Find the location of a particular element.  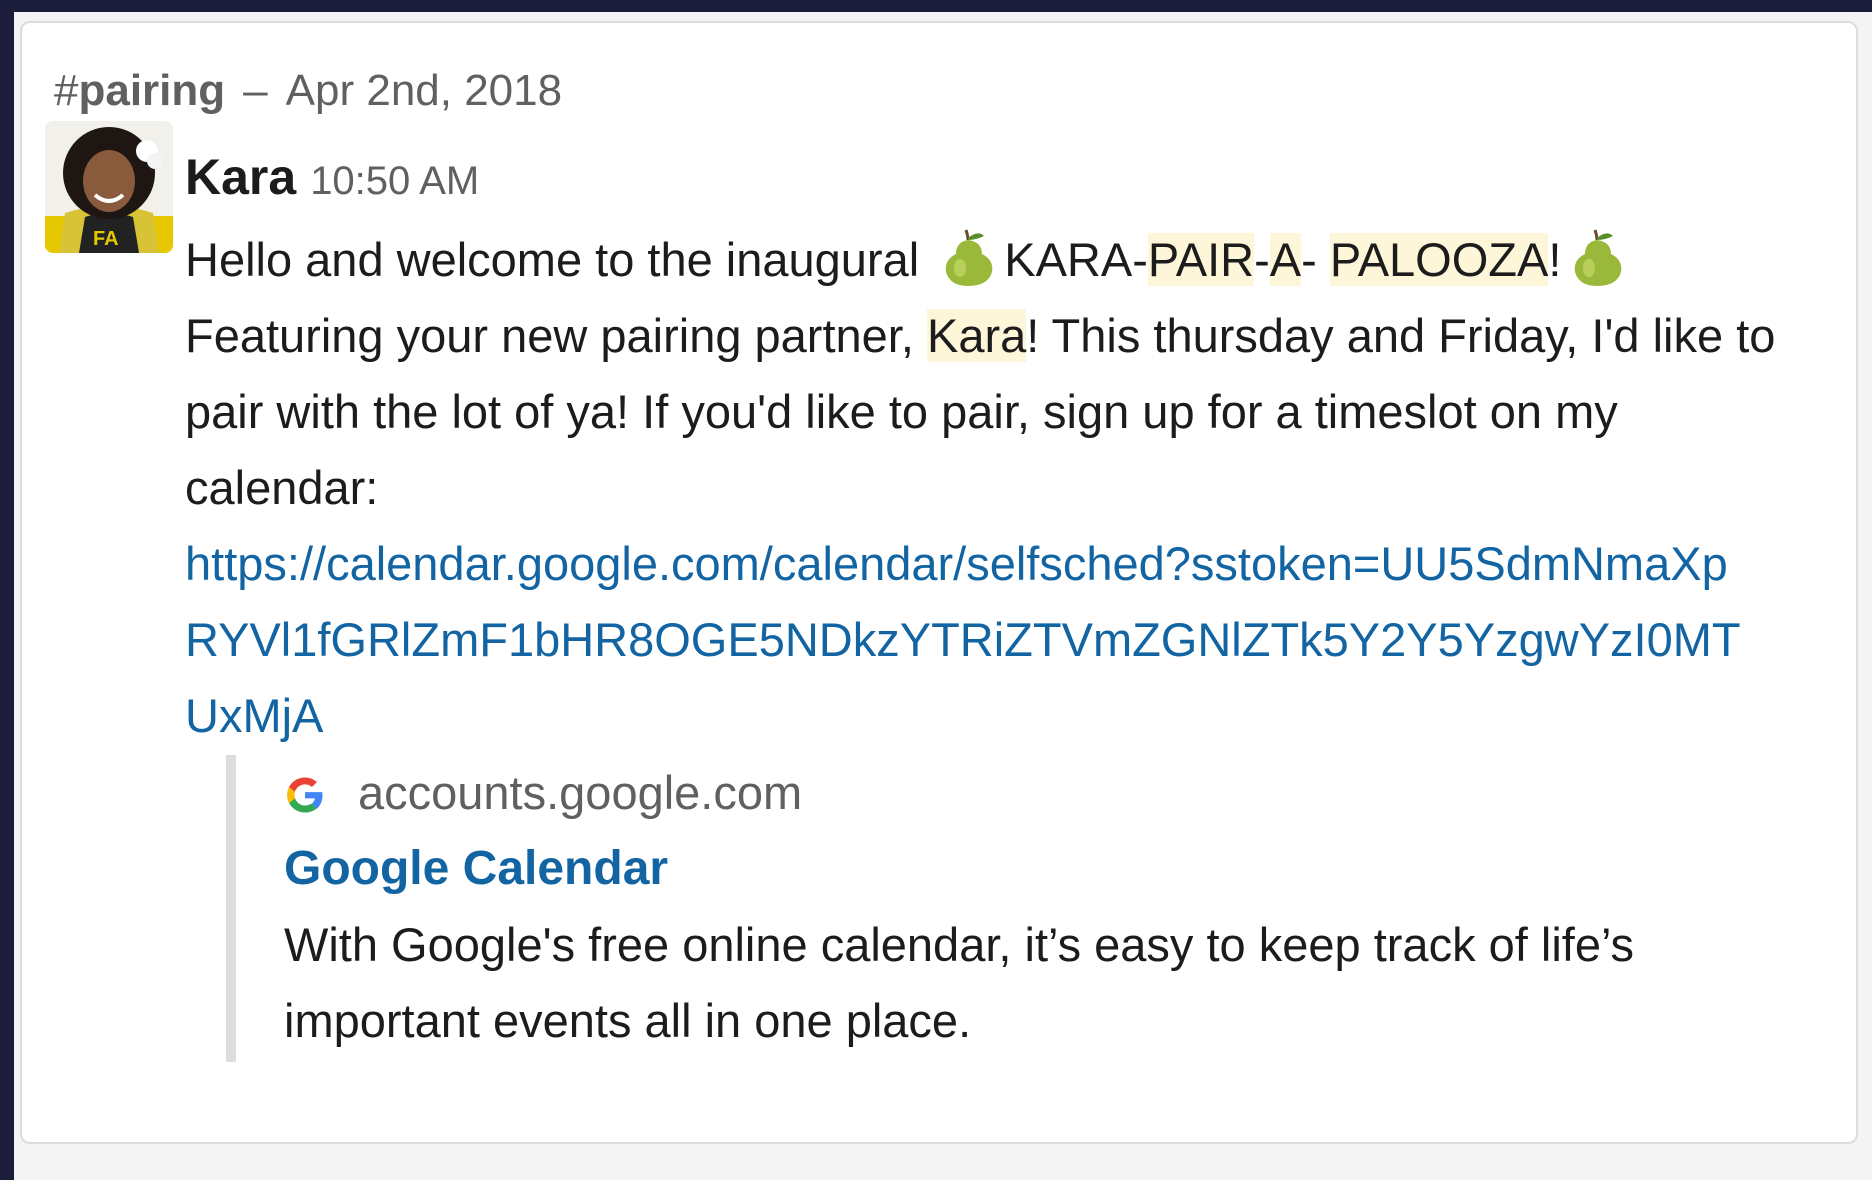

link-preview-title: Google Calendar is located at coordinates (1005, 869).